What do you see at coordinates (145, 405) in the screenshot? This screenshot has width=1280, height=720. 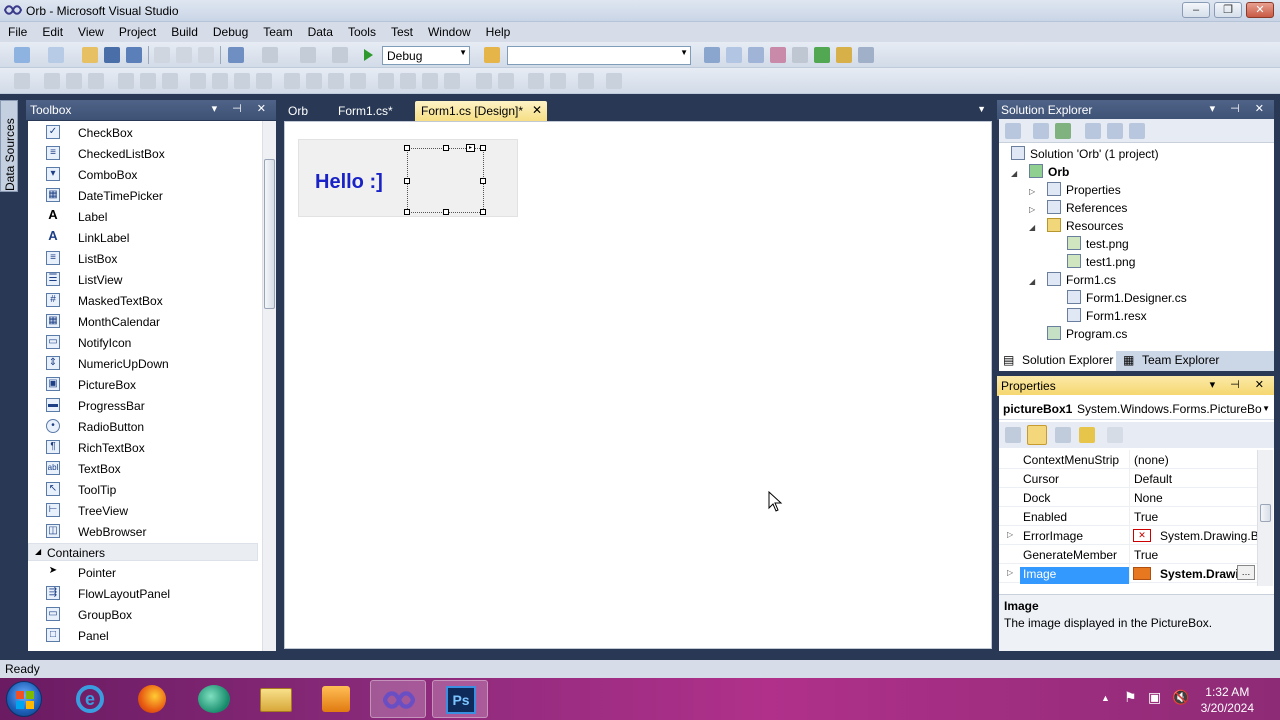 I see `toolbox-item-progressbar: ▬ ProgressBar` at bounding box center [145, 405].